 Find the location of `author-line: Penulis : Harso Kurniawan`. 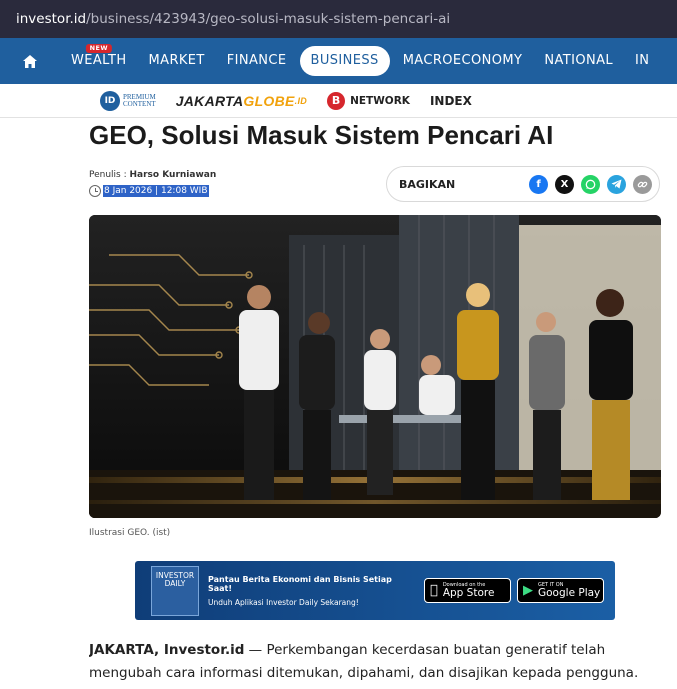

author-line: Penulis : Harso Kurniawan is located at coordinates (152, 175).